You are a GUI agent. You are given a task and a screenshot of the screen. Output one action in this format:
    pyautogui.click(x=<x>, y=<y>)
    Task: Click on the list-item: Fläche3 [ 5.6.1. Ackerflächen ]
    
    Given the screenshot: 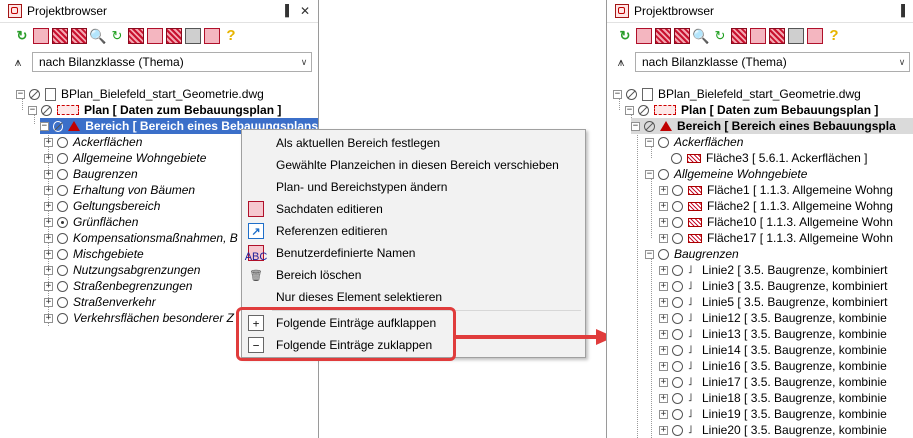 What is the action you would take?
    pyautogui.click(x=769, y=158)
    